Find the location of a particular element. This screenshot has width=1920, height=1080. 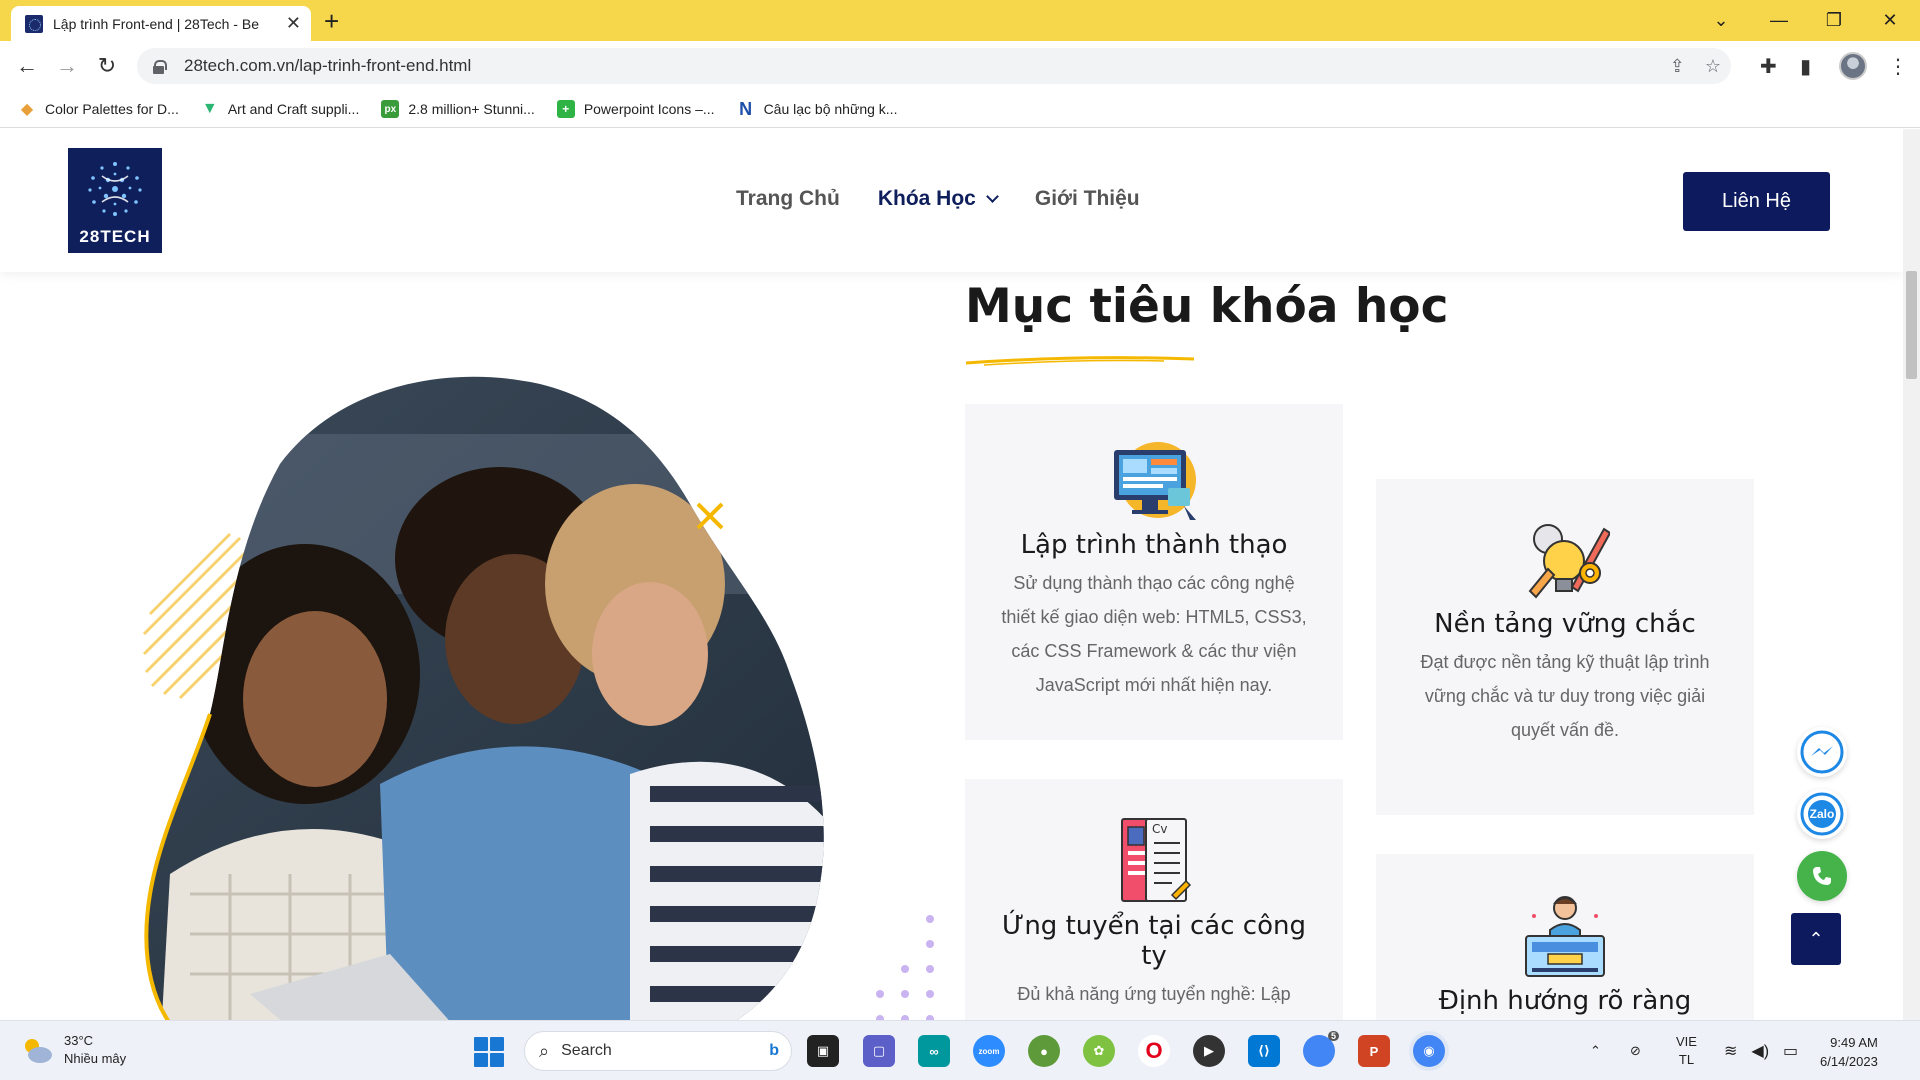

tab-search-chevron-icon: ⌄ is located at coordinates (1721, 20).